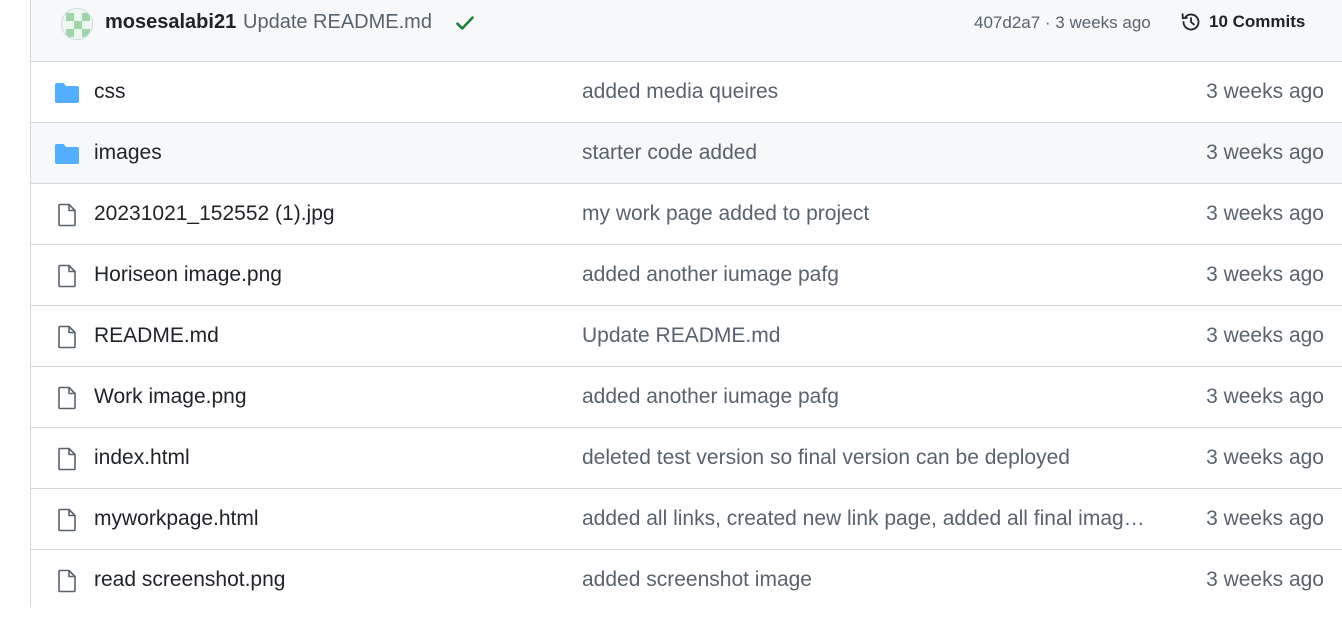 This screenshot has width=1342, height=621. I want to click on commits-history-link: 10 Commits, so click(1242, 22).